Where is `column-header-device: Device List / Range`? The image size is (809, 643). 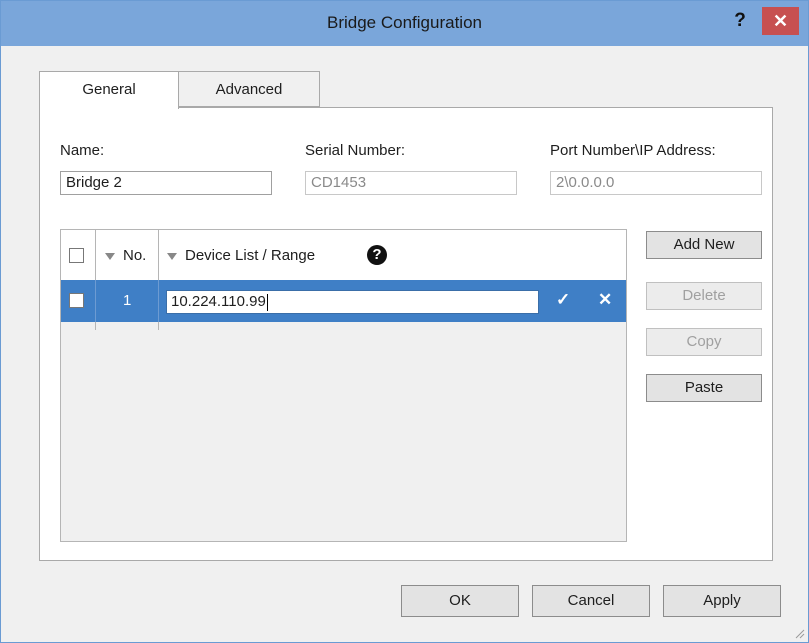
column-header-device: Device List / Range is located at coordinates (250, 255).